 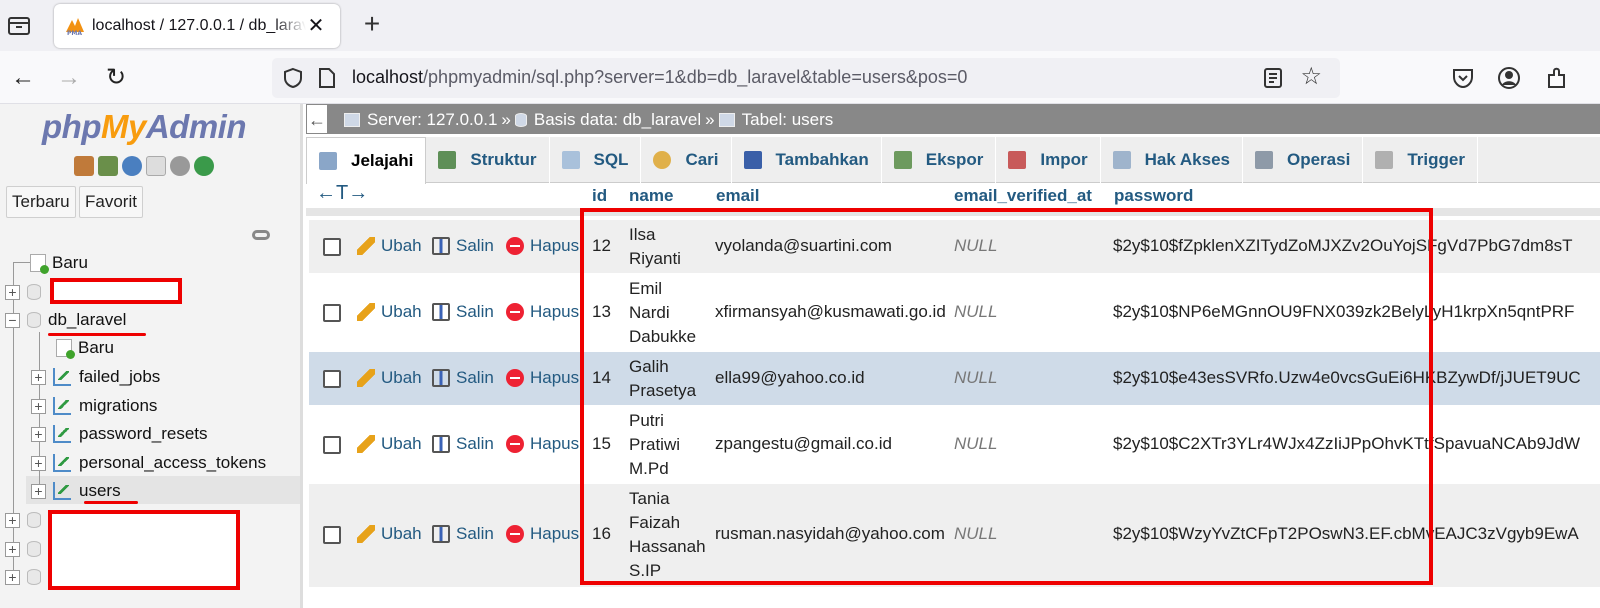 What do you see at coordinates (1557, 78) in the screenshot?
I see `extensions-icon` at bounding box center [1557, 78].